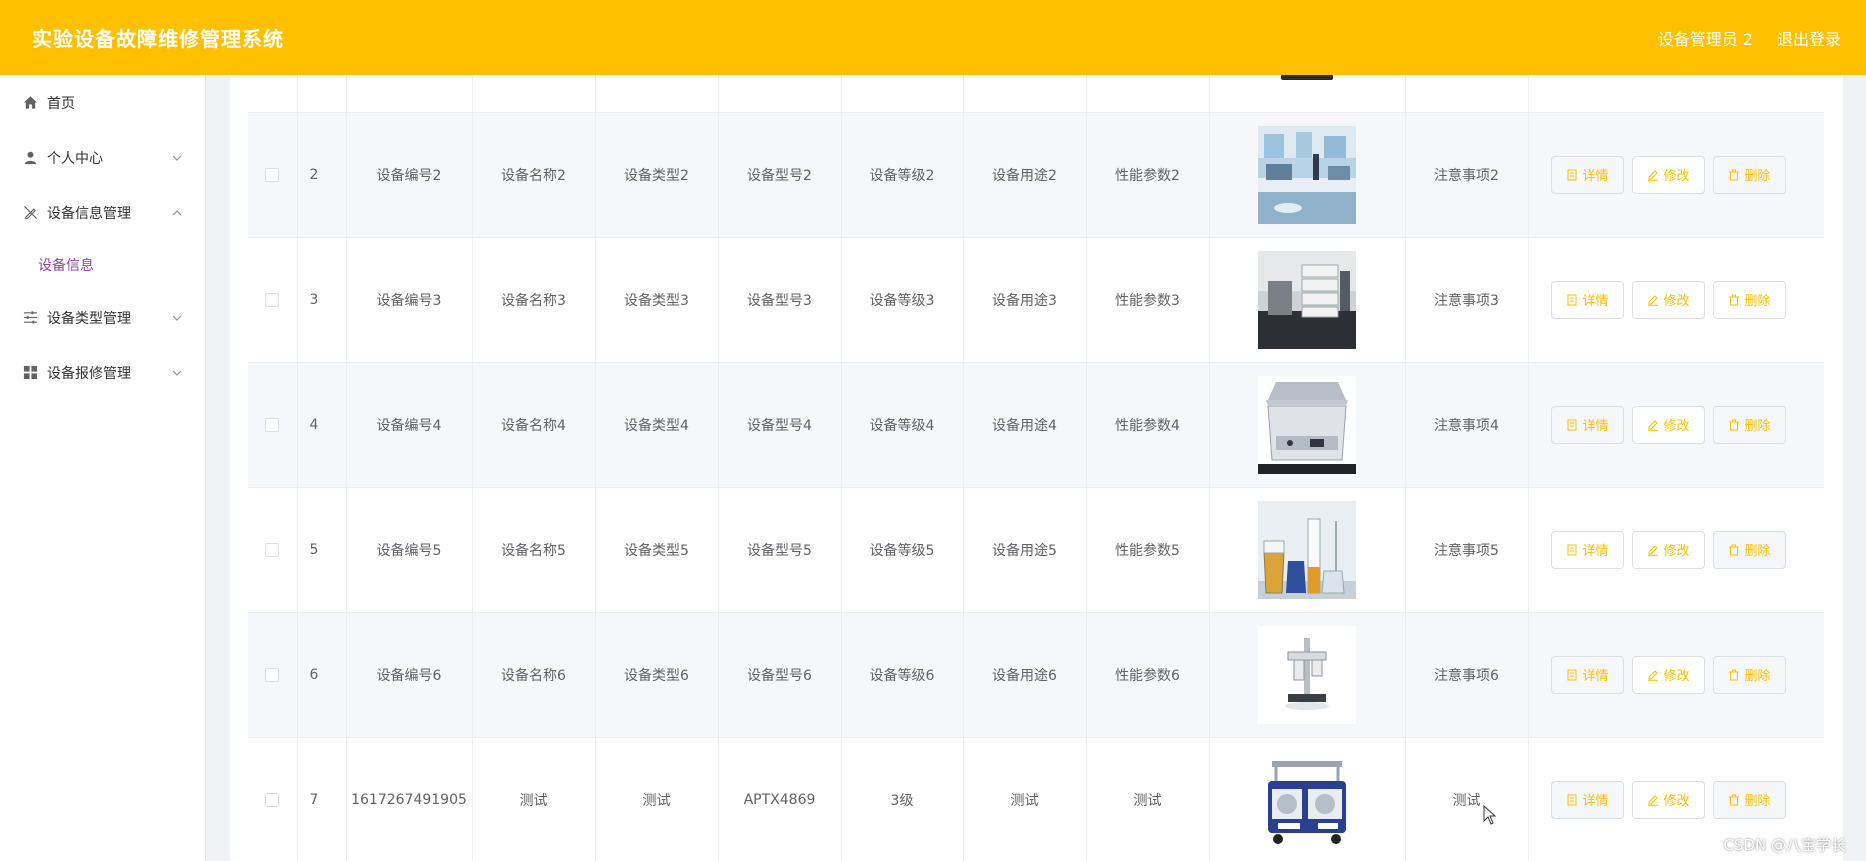 The width and height of the screenshot is (1866, 861). Describe the element at coordinates (30, 318) in the screenshot. I see `sliders-icon` at that location.